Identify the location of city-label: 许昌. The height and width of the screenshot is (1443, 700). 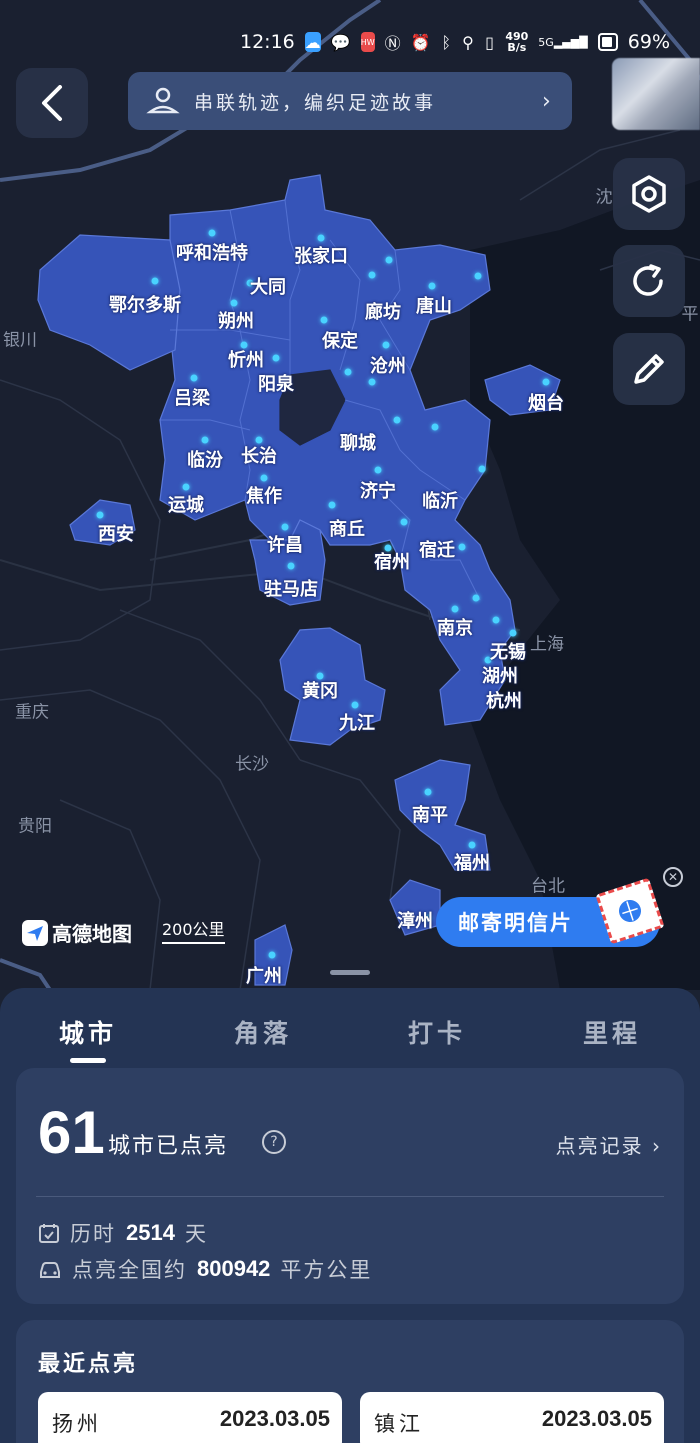
(285, 544).